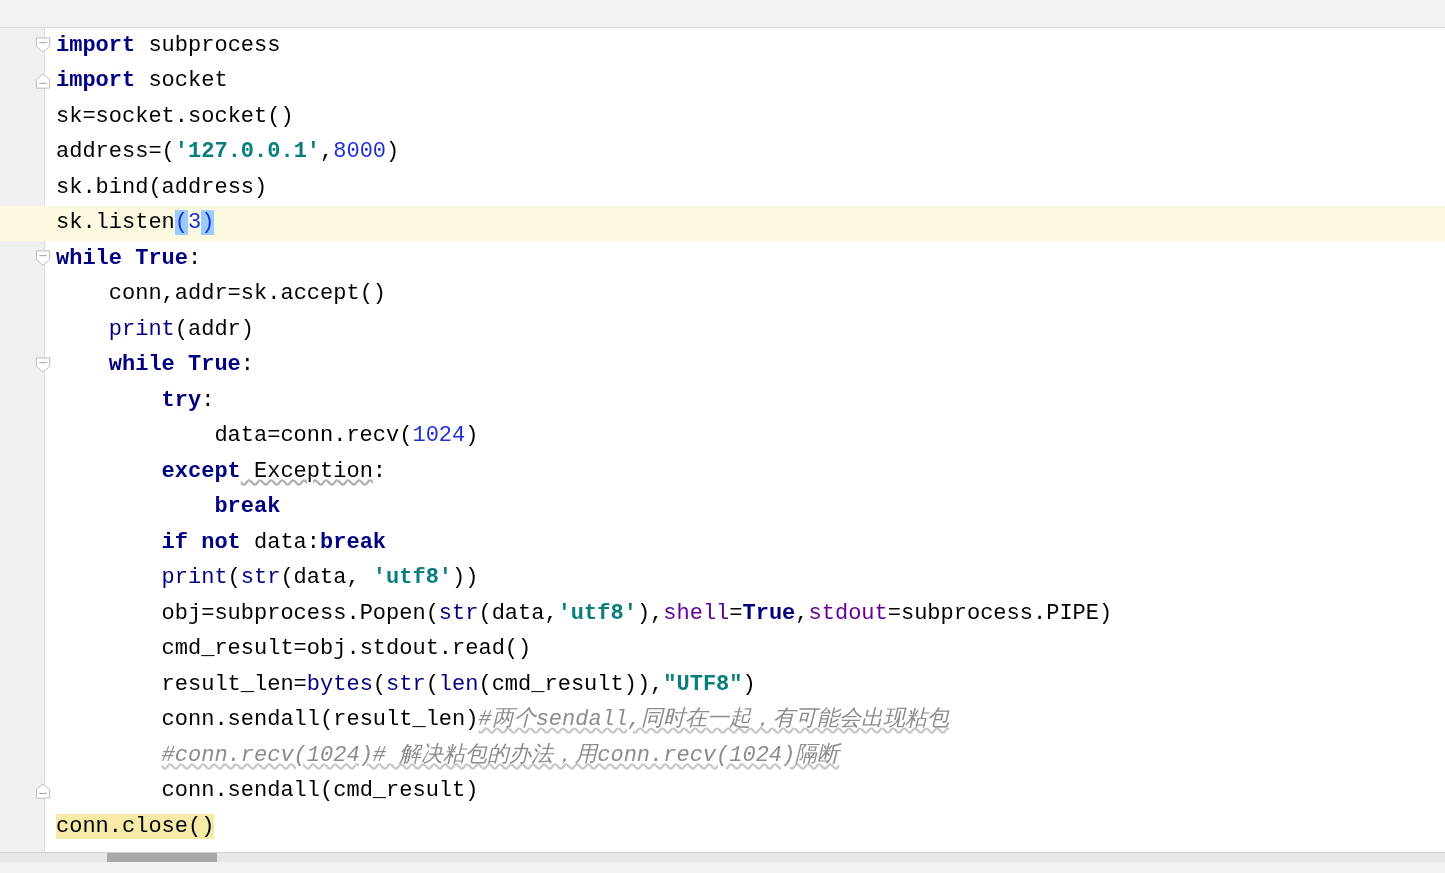 The image size is (1445, 873). Describe the element at coordinates (274, 542) in the screenshot. I see `code-line: if not data:break` at that location.